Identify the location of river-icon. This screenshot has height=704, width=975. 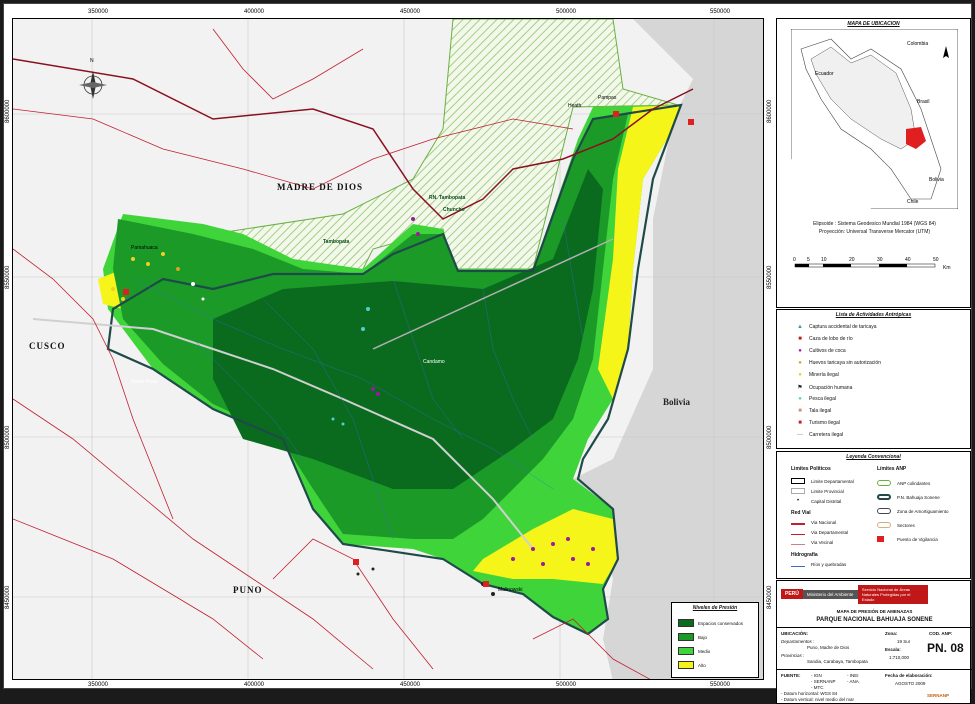
(798, 565).